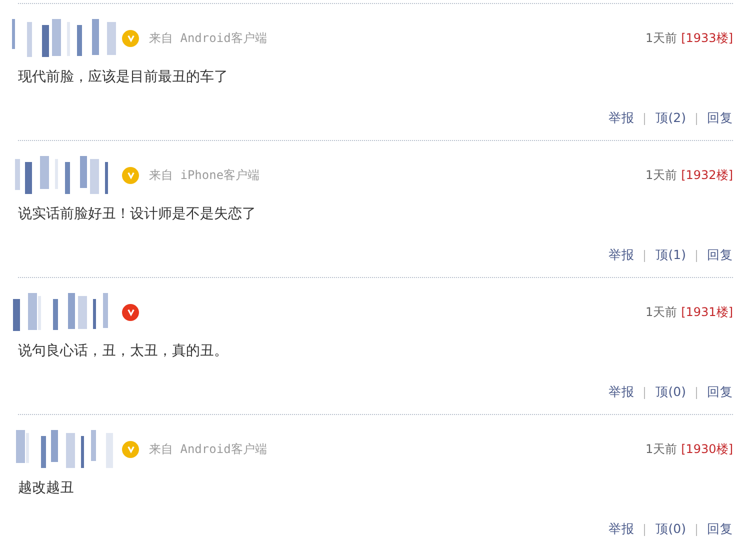 This screenshot has width=750, height=550. Describe the element at coordinates (123, 77) in the screenshot. I see `comment-text: 现代前脸，应该是目前最丑的车了` at that location.